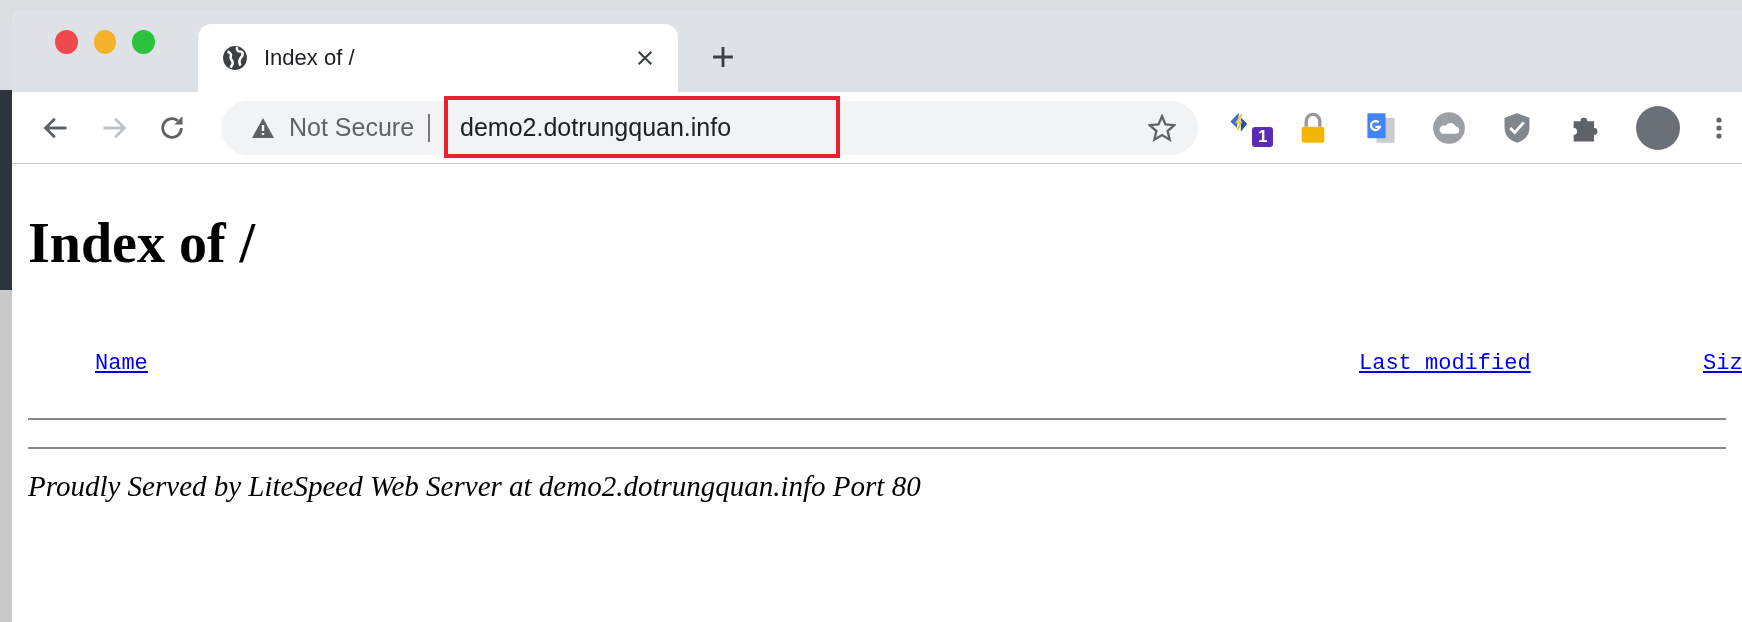 This screenshot has height=622, width=1742. Describe the element at coordinates (877, 486) in the screenshot. I see `server-footer: Proudly Served by LiteSpeed Web Server at demo2.dotrungquan.info Port 80` at that location.